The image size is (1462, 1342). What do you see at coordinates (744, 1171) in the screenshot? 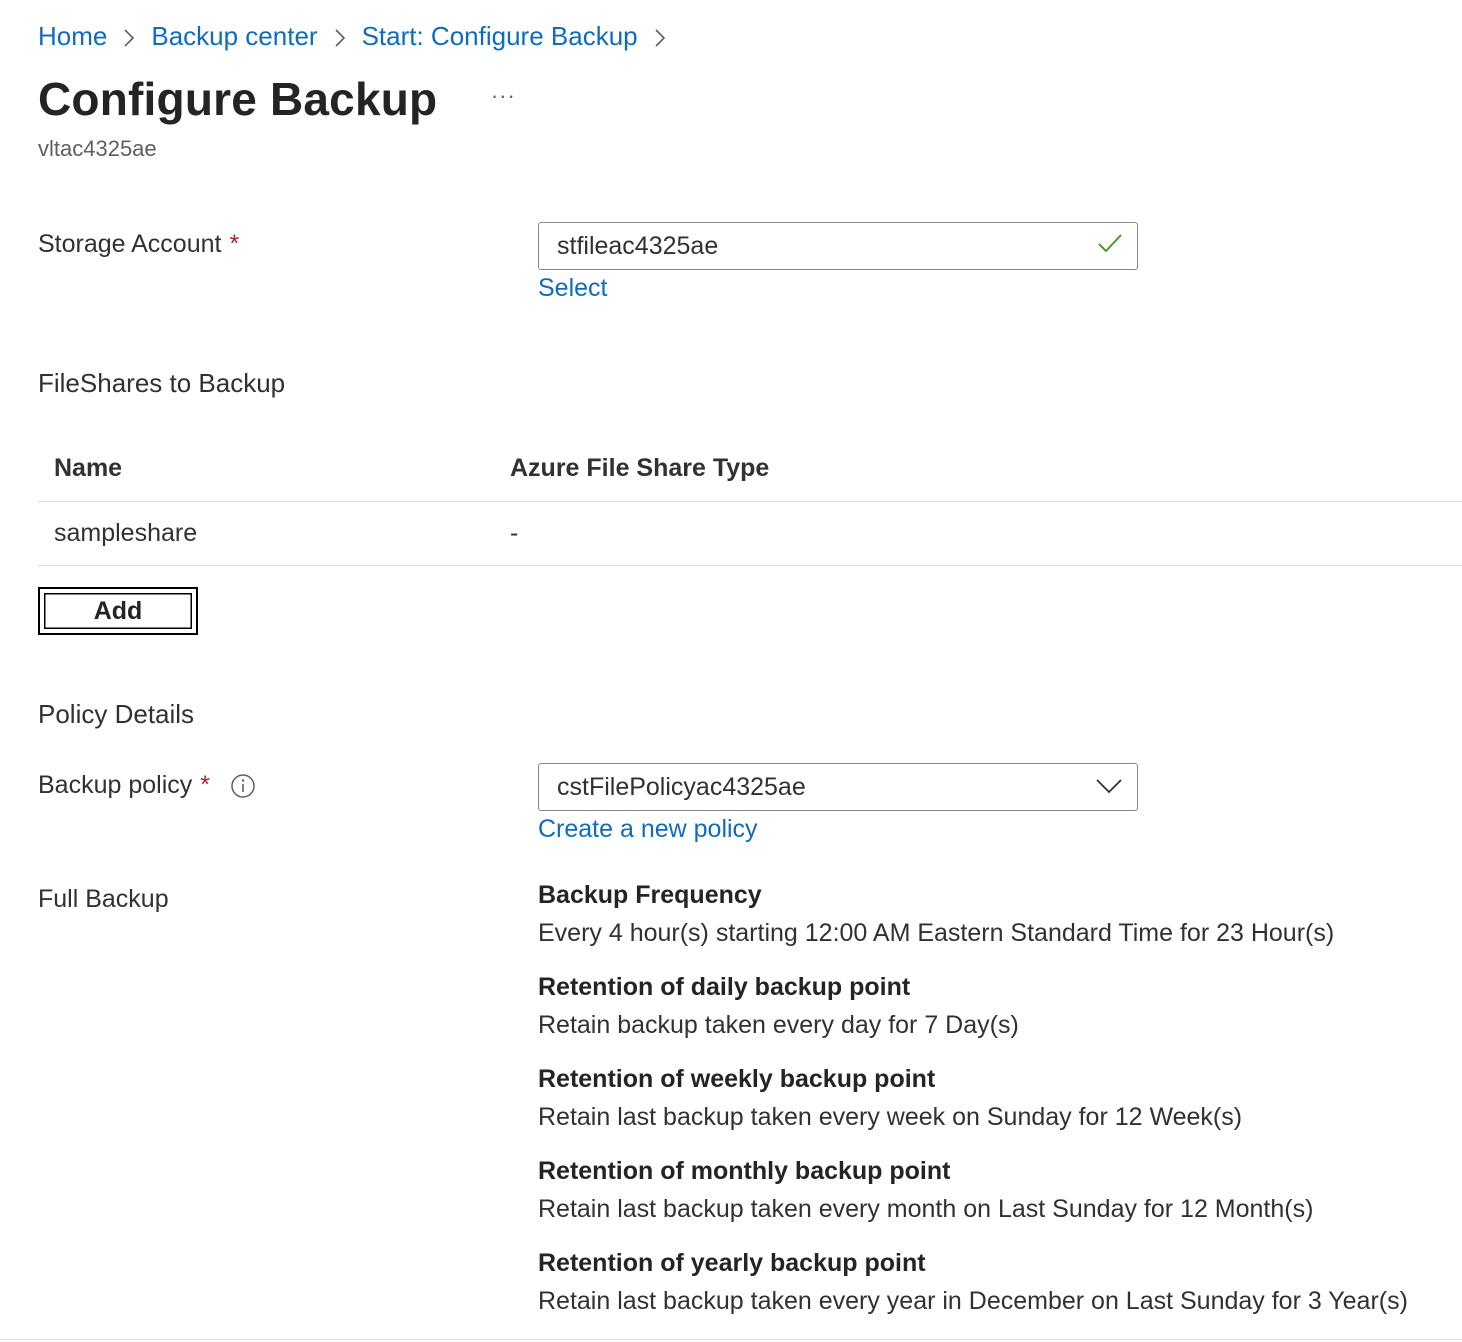
I see `policy-detail-heading: Retention of monthly backup point` at bounding box center [744, 1171].